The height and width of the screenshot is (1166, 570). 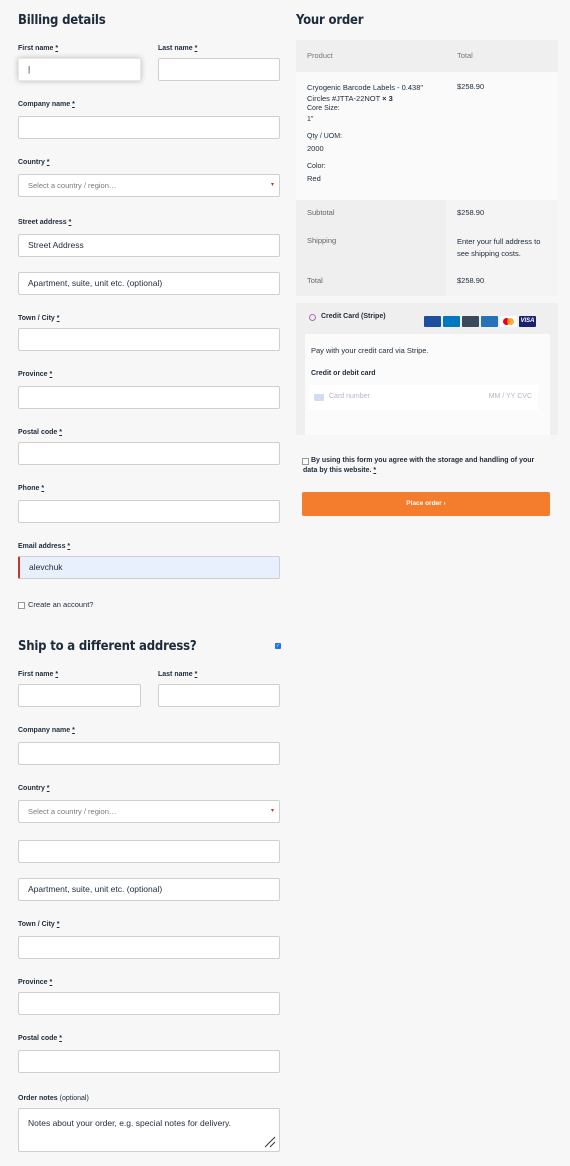 I want to click on mastercard-icon, so click(x=508, y=322).